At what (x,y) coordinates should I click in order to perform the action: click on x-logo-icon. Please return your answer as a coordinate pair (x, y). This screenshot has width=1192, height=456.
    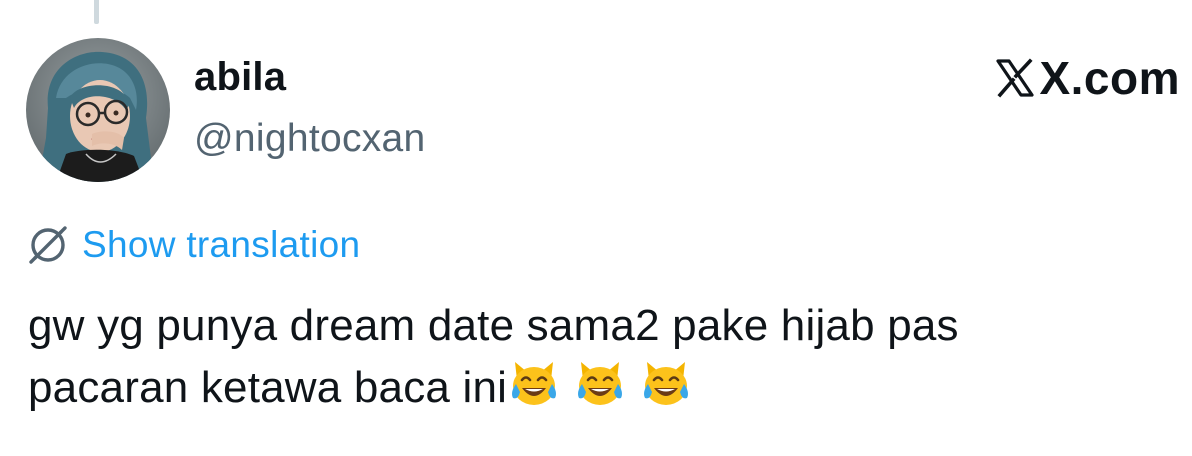
    Looking at the image, I should click on (1015, 78).